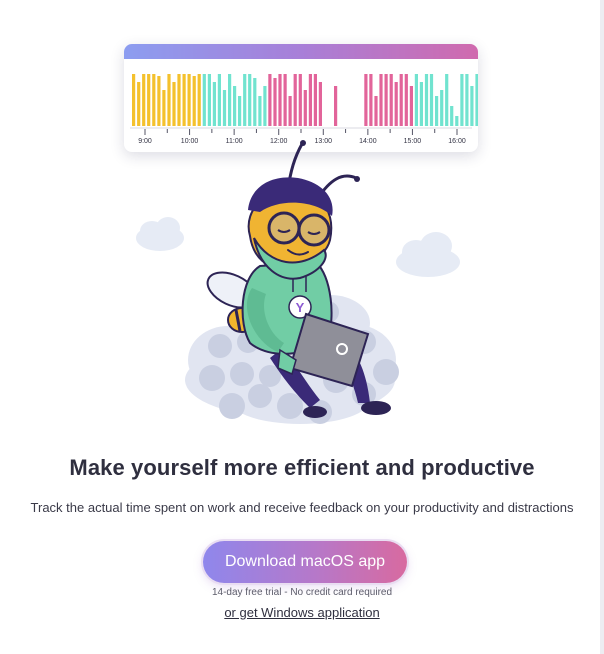  I want to click on cloud-right, so click(428, 254).